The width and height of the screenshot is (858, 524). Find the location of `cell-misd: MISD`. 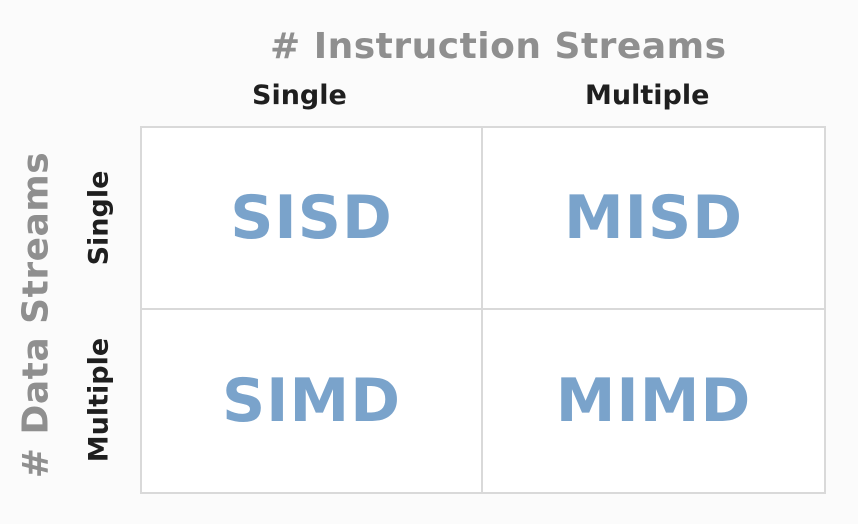

cell-misd: MISD is located at coordinates (653, 219).